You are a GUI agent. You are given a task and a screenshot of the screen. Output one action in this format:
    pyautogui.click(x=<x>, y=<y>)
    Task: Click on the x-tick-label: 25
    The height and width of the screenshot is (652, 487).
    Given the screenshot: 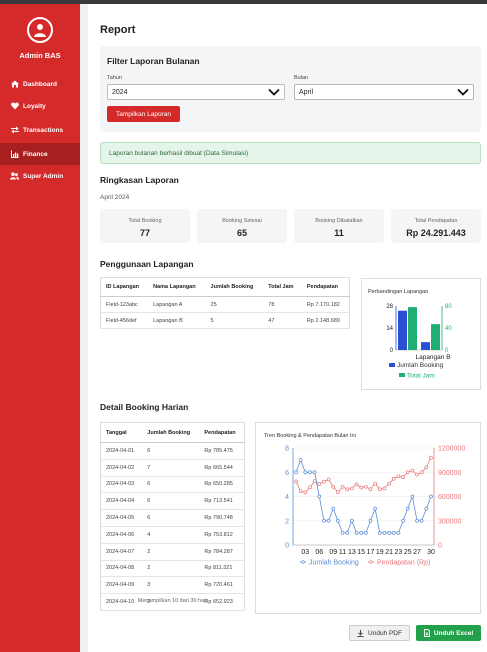 What is the action you would take?
    pyautogui.click(x=408, y=552)
    